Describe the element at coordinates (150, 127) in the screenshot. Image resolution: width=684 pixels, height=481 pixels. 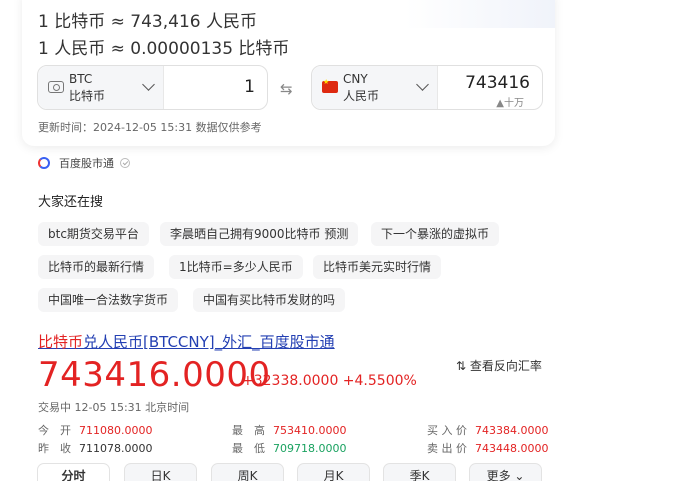
I see `update-time: 更新时间：2024-12-05 15:31 数据仅供参考` at that location.